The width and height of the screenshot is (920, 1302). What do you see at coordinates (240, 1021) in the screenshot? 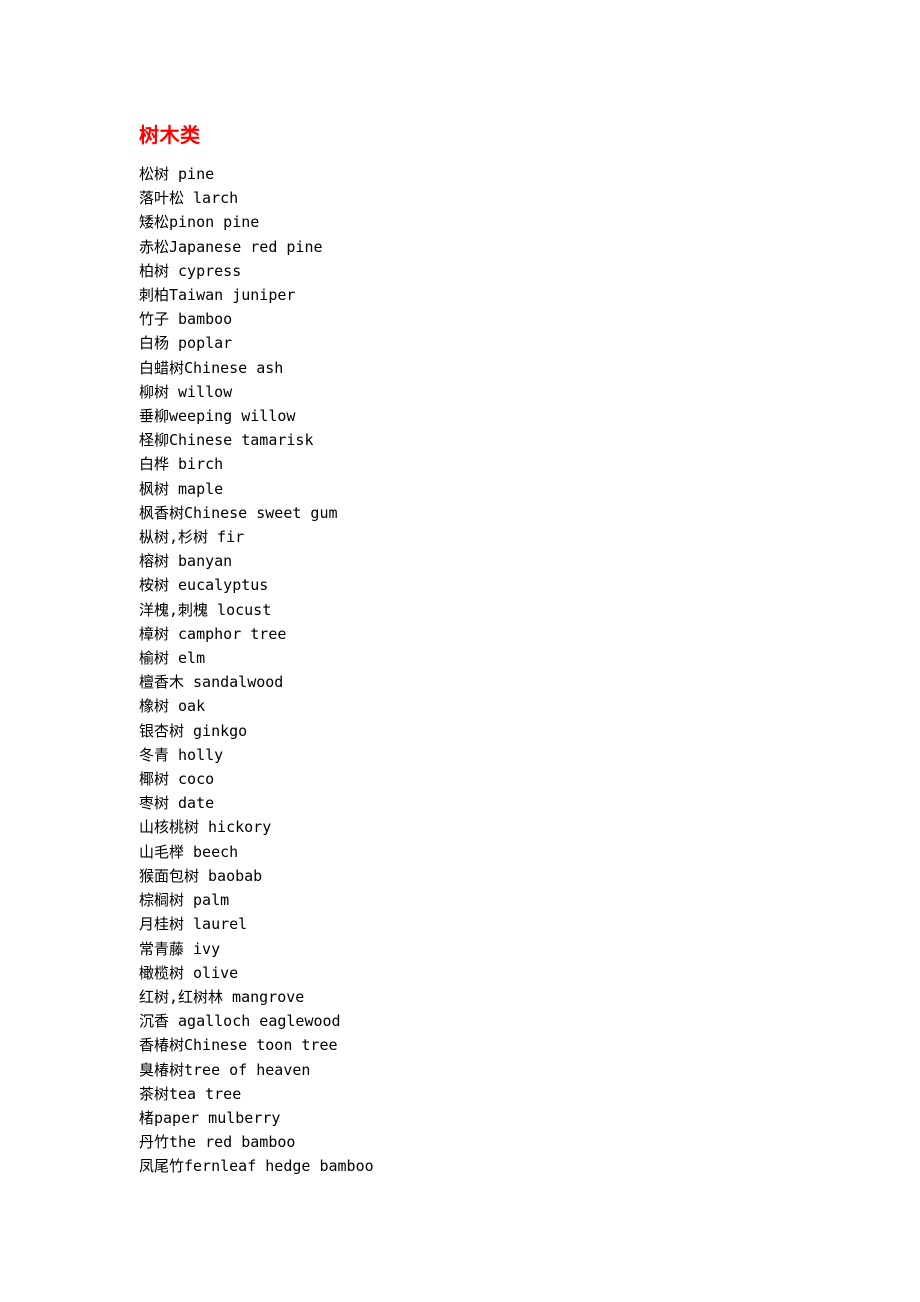
I see `list-item: 沉香 agalloch eaglewood` at bounding box center [240, 1021].